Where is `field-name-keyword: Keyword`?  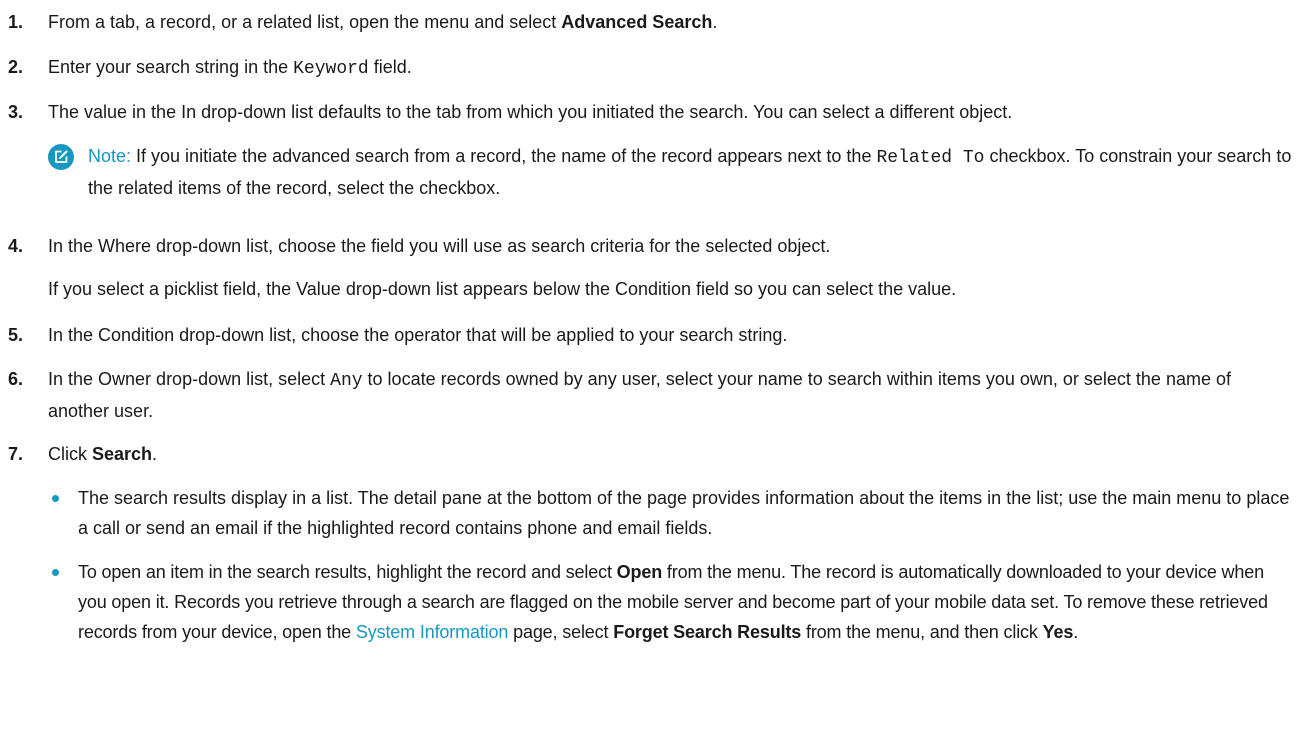 field-name-keyword: Keyword is located at coordinates (331, 69).